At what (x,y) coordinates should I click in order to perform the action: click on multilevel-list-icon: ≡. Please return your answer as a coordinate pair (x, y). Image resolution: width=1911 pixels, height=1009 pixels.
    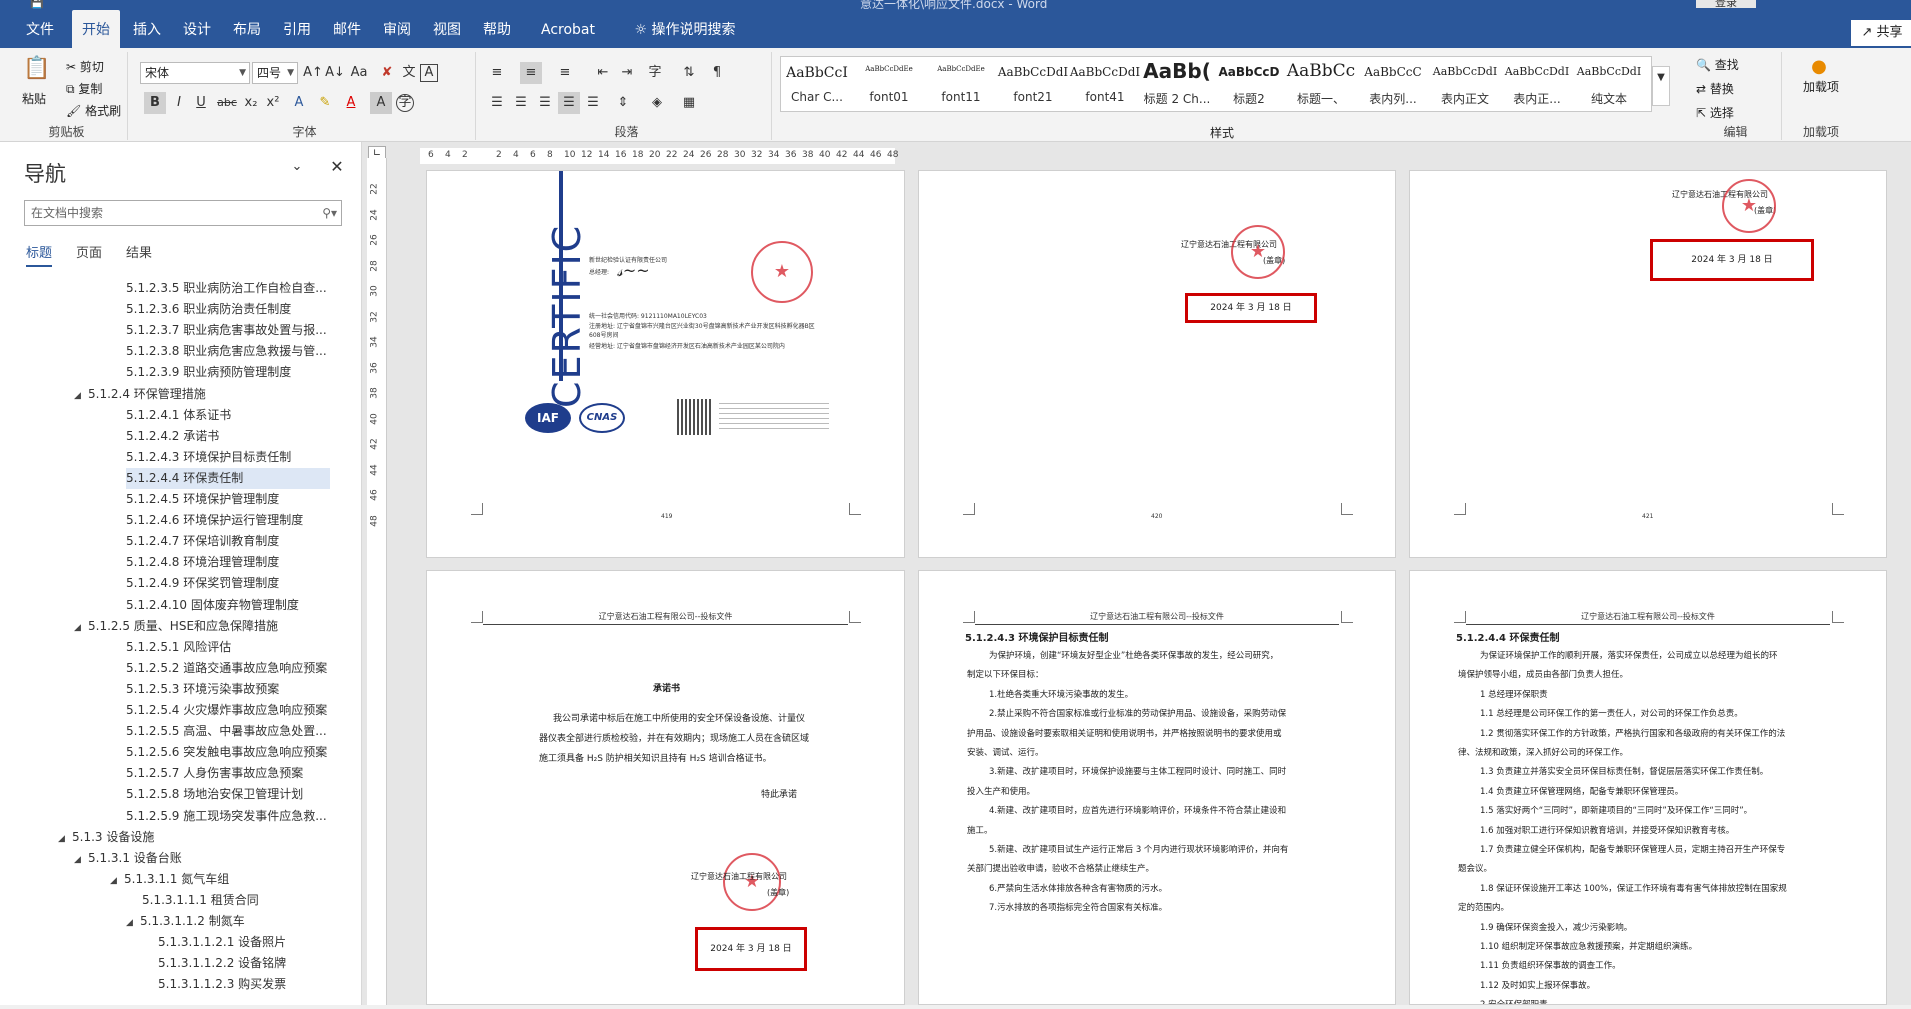
    Looking at the image, I should click on (565, 73).